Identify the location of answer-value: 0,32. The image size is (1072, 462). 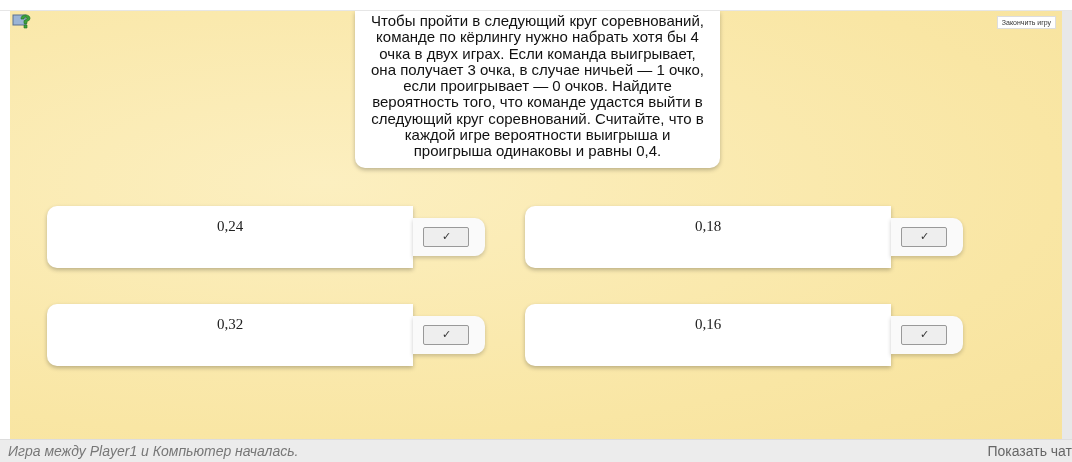
(230, 324).